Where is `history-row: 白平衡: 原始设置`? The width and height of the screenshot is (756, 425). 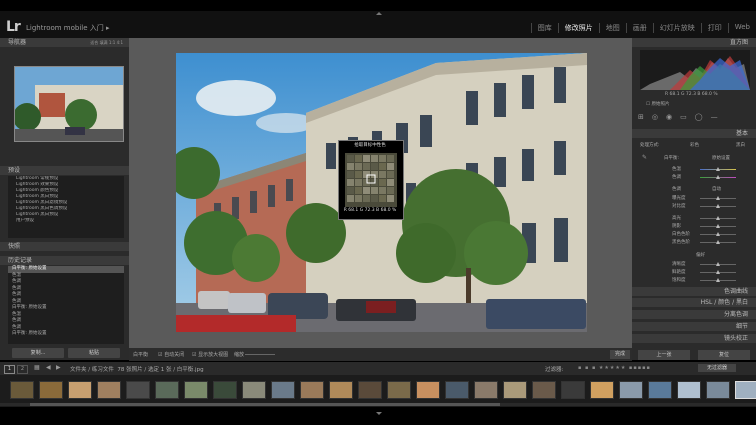 history-row: 白平衡: 原始设置 is located at coordinates (66, 334).